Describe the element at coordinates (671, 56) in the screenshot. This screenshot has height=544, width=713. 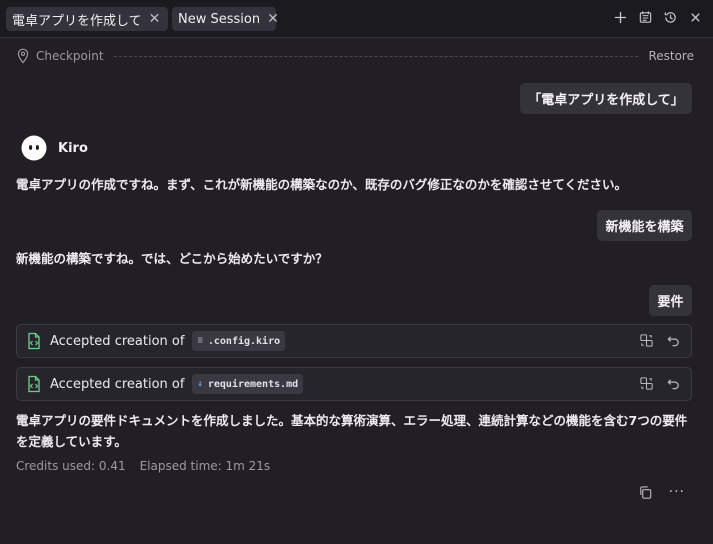
I see `restore-button: Restore` at that location.